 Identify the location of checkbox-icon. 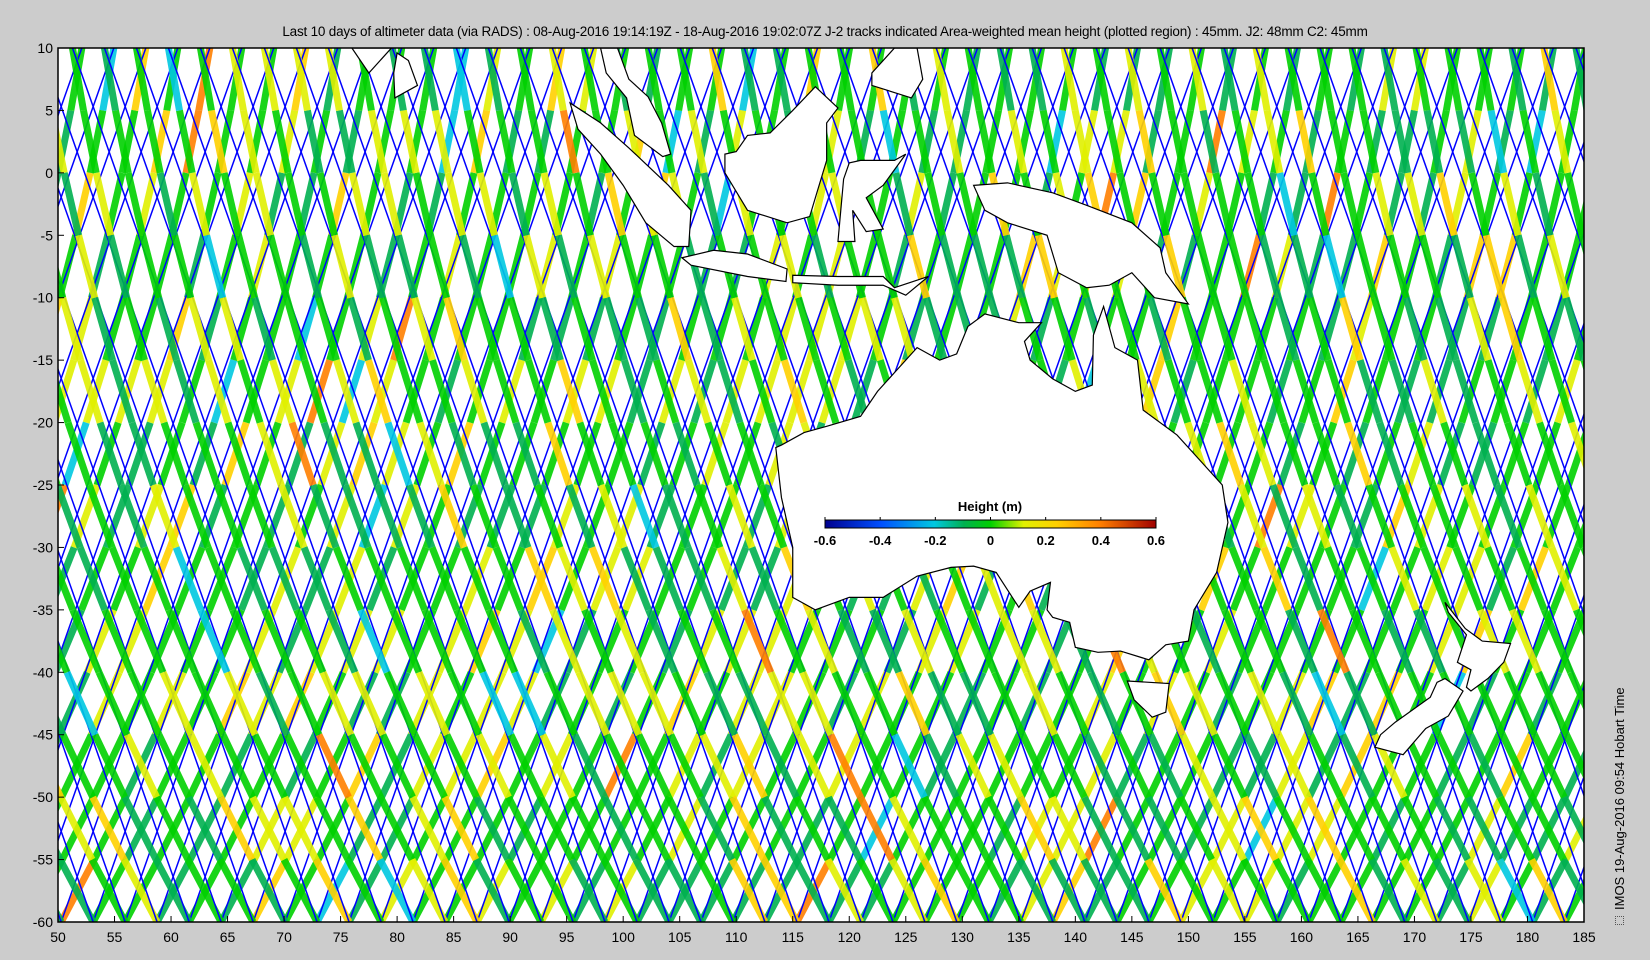
(1619, 920).